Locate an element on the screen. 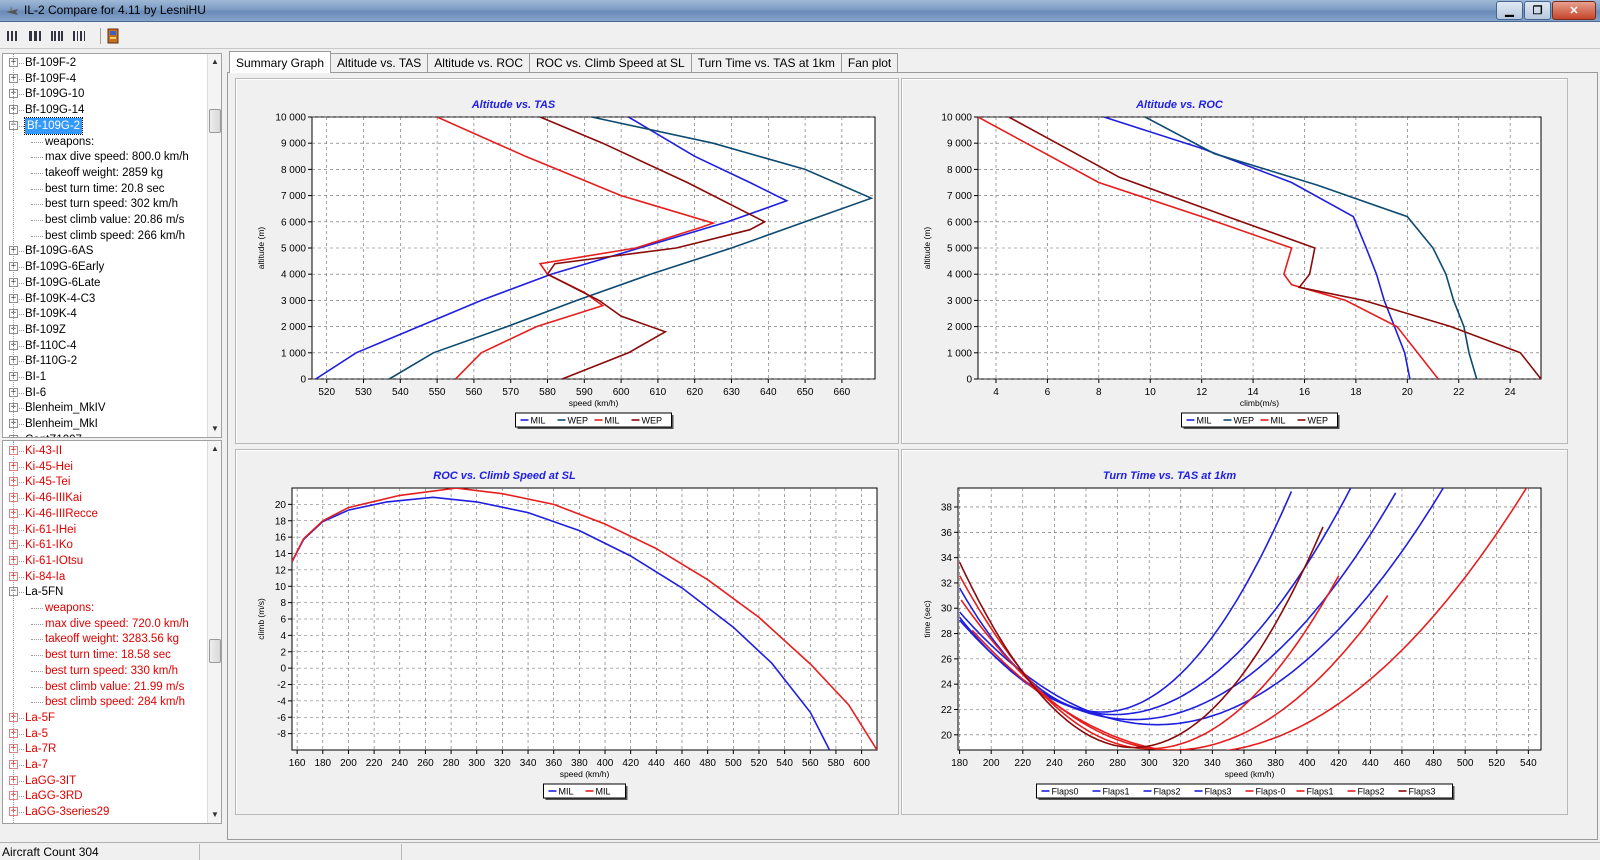  layout-3-button is located at coordinates (57, 36).